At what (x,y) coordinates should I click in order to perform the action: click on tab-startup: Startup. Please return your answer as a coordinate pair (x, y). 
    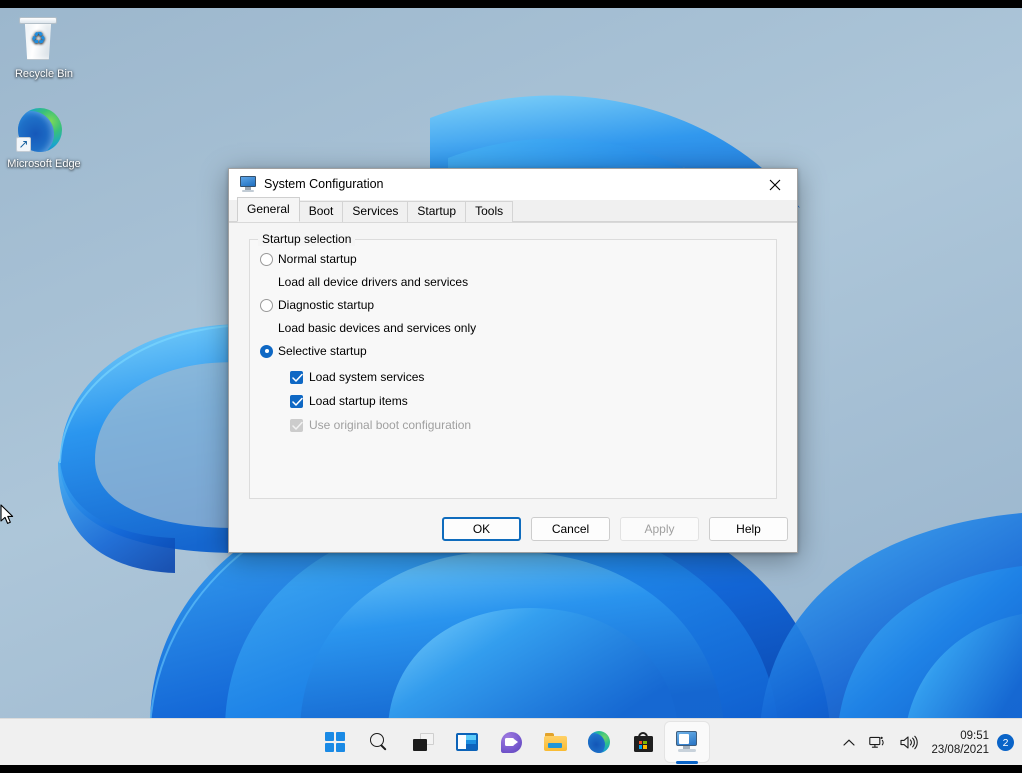
    Looking at the image, I should click on (437, 211).